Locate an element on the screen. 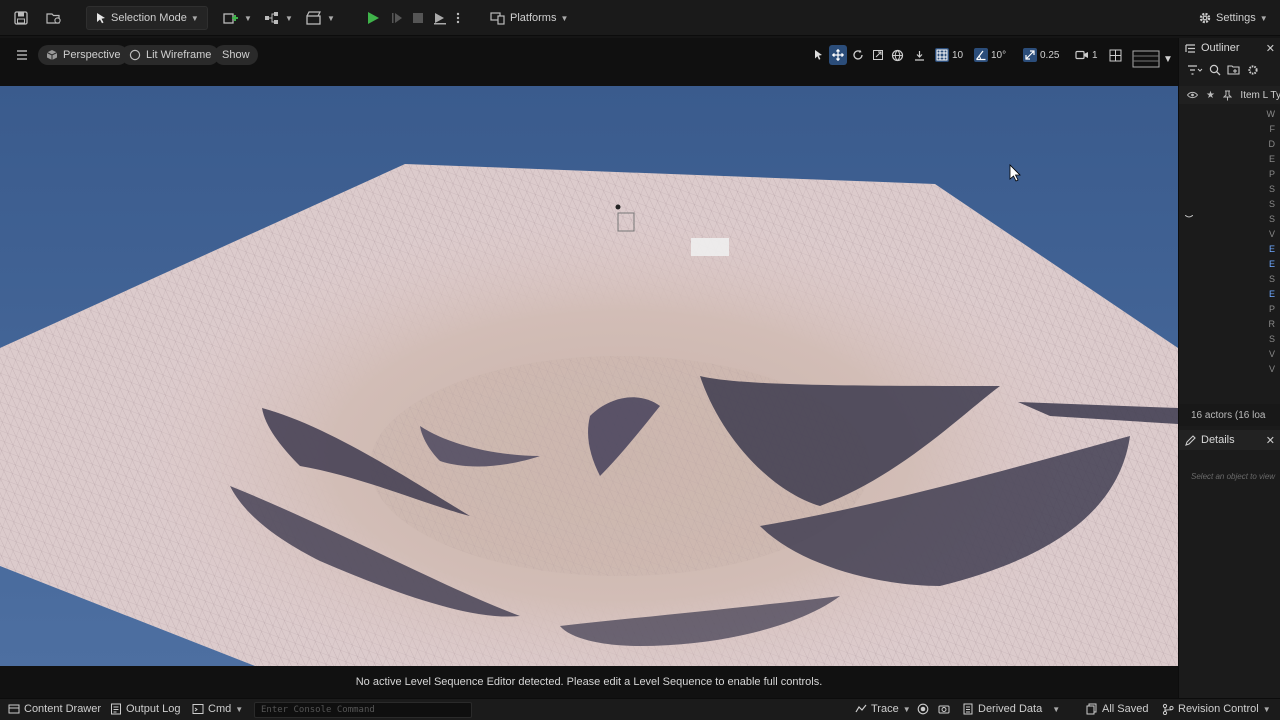 This screenshot has width=1280, height=720. settings-button: Settings ▼ is located at coordinates (1233, 18).